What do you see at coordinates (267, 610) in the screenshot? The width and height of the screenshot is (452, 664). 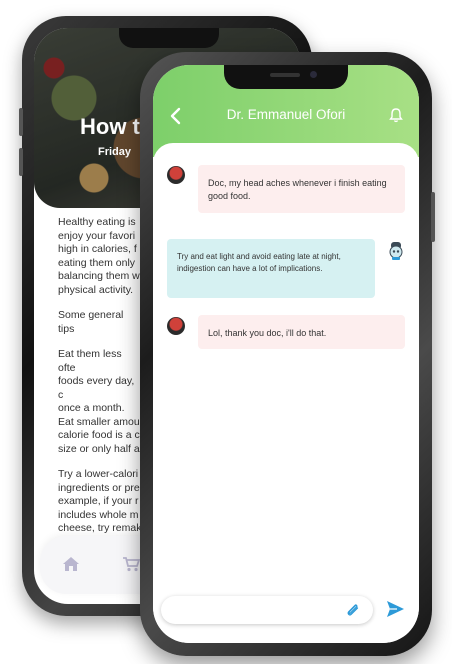 I see `message-input` at bounding box center [267, 610].